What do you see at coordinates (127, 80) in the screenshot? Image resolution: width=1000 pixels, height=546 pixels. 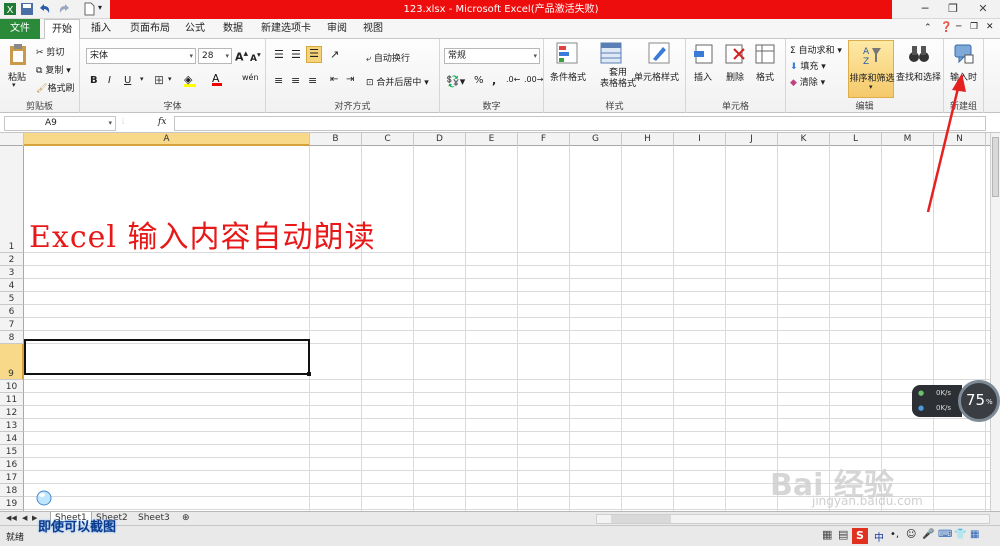 I see `underline-button: U` at bounding box center [127, 80].